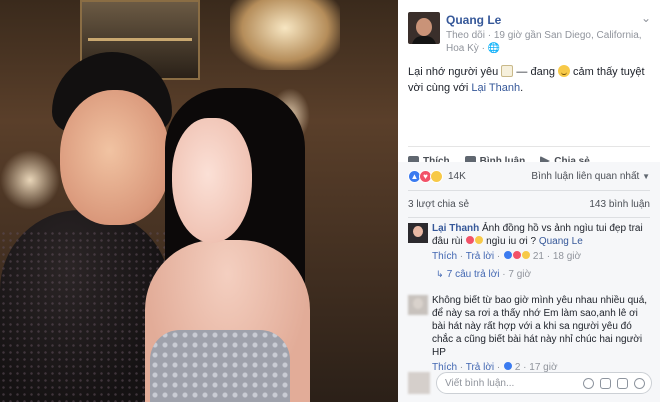 This screenshot has width=660, height=402. Describe the element at coordinates (424, 28) in the screenshot. I see `author-avatar` at that location.